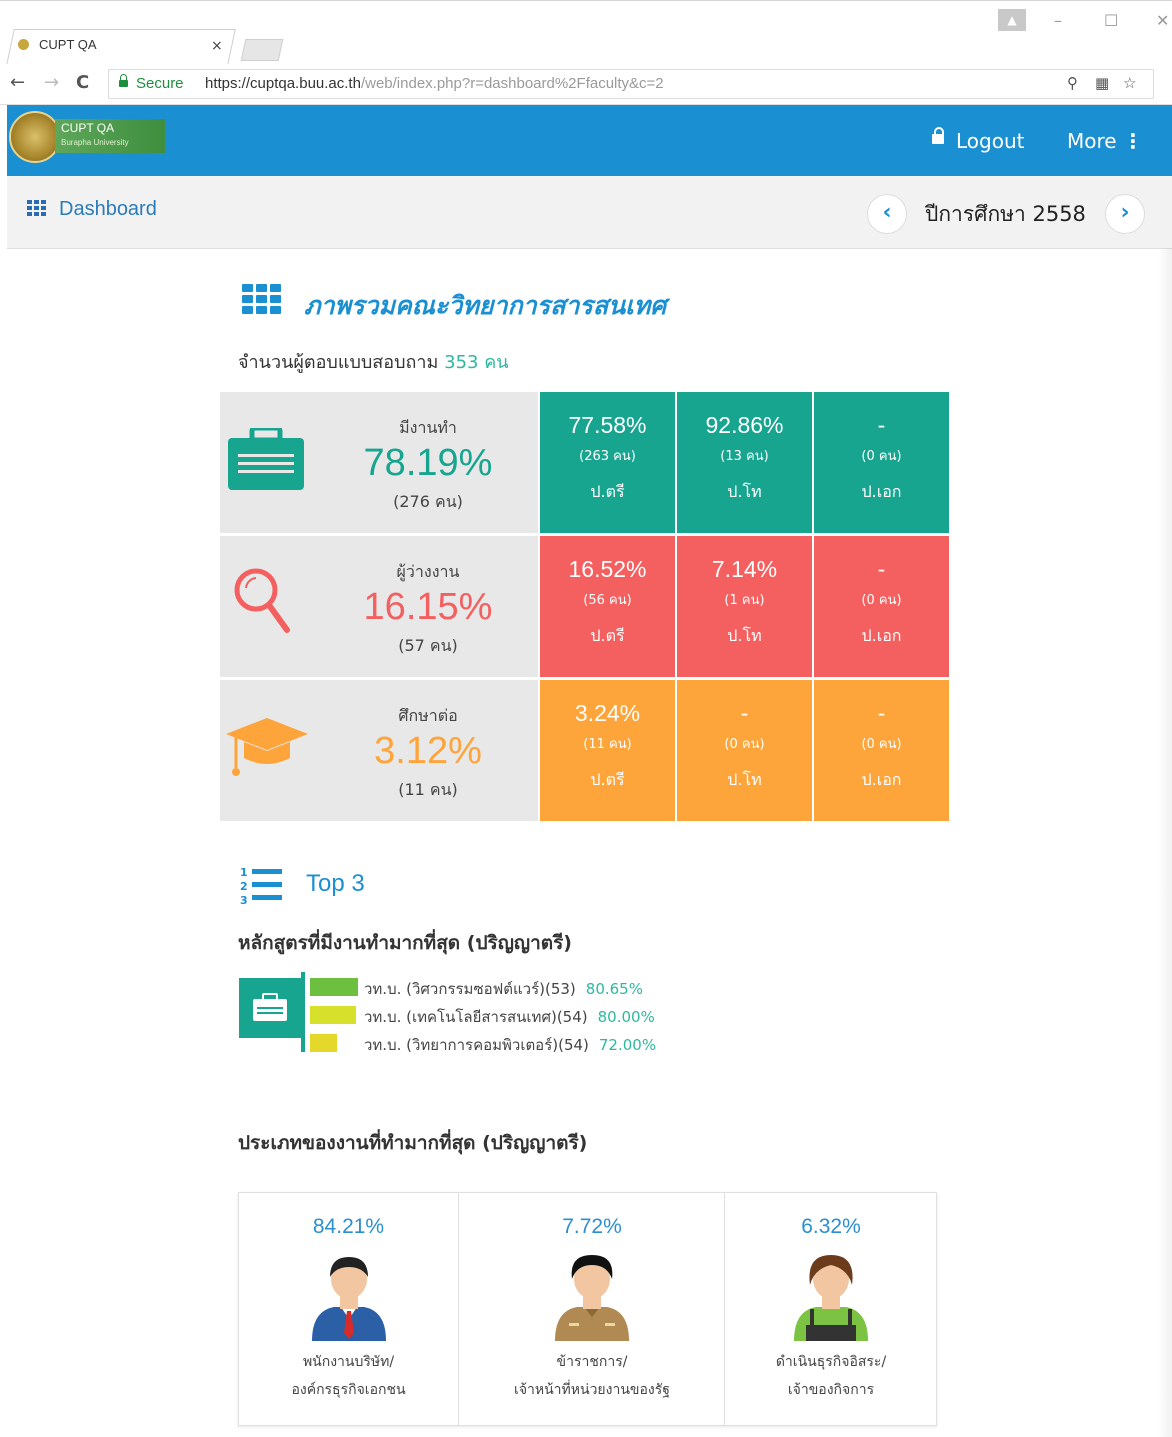  What do you see at coordinates (262, 50) in the screenshot?
I see `new-tab-button` at bounding box center [262, 50].